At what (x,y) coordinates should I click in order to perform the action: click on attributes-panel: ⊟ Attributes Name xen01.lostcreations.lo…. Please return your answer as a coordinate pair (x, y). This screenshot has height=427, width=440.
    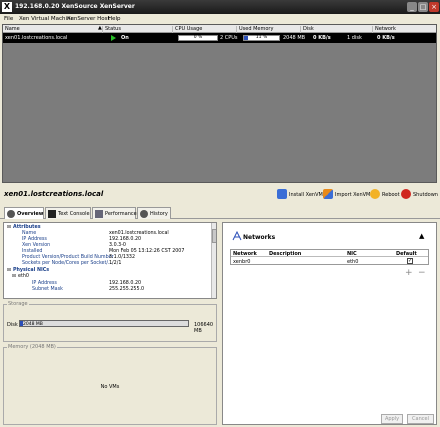
    Looking at the image, I should click on (110, 260).